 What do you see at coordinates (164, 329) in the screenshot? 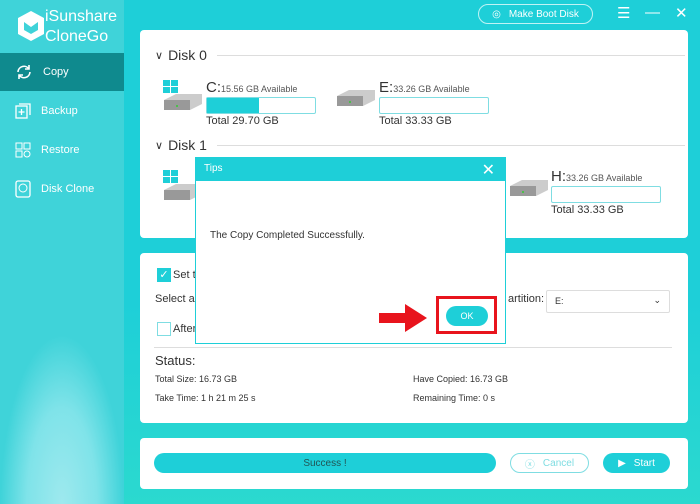
I see `checkbox-unchecked` at bounding box center [164, 329].